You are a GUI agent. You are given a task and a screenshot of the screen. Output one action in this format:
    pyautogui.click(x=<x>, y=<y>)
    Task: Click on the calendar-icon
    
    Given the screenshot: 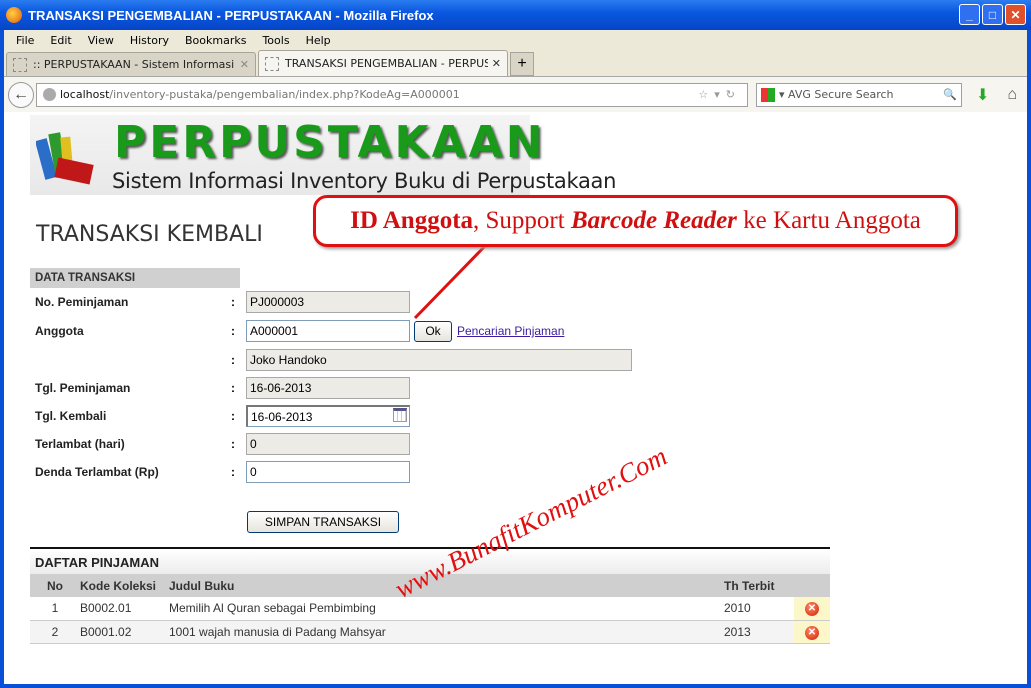 What is the action you would take?
    pyautogui.click(x=400, y=415)
    